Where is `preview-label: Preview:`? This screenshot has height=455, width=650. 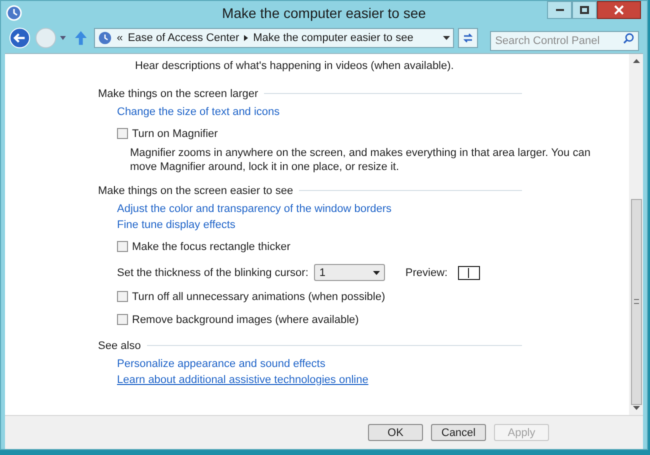
preview-label: Preview: is located at coordinates (426, 273).